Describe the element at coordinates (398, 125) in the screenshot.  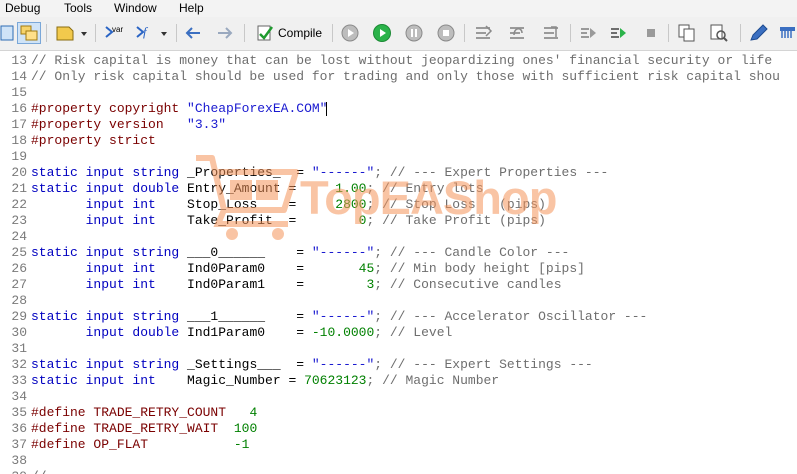
I see `code-line: 17 #property version "3.3"` at that location.